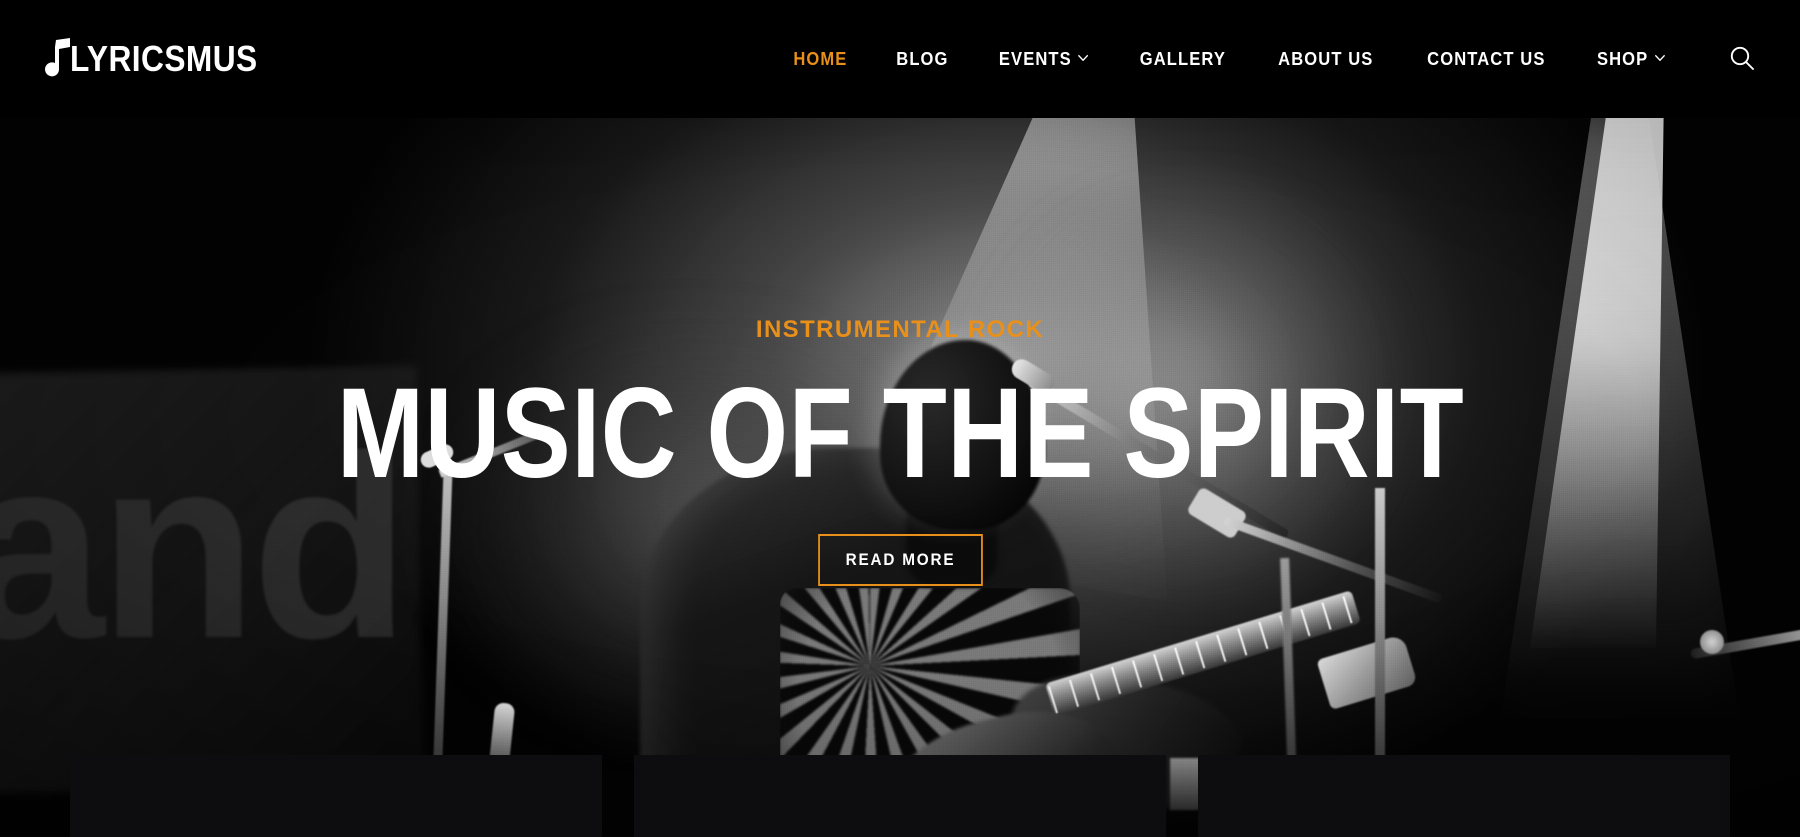  Describe the element at coordinates (57, 59) in the screenshot. I see `music-note-icon` at that location.